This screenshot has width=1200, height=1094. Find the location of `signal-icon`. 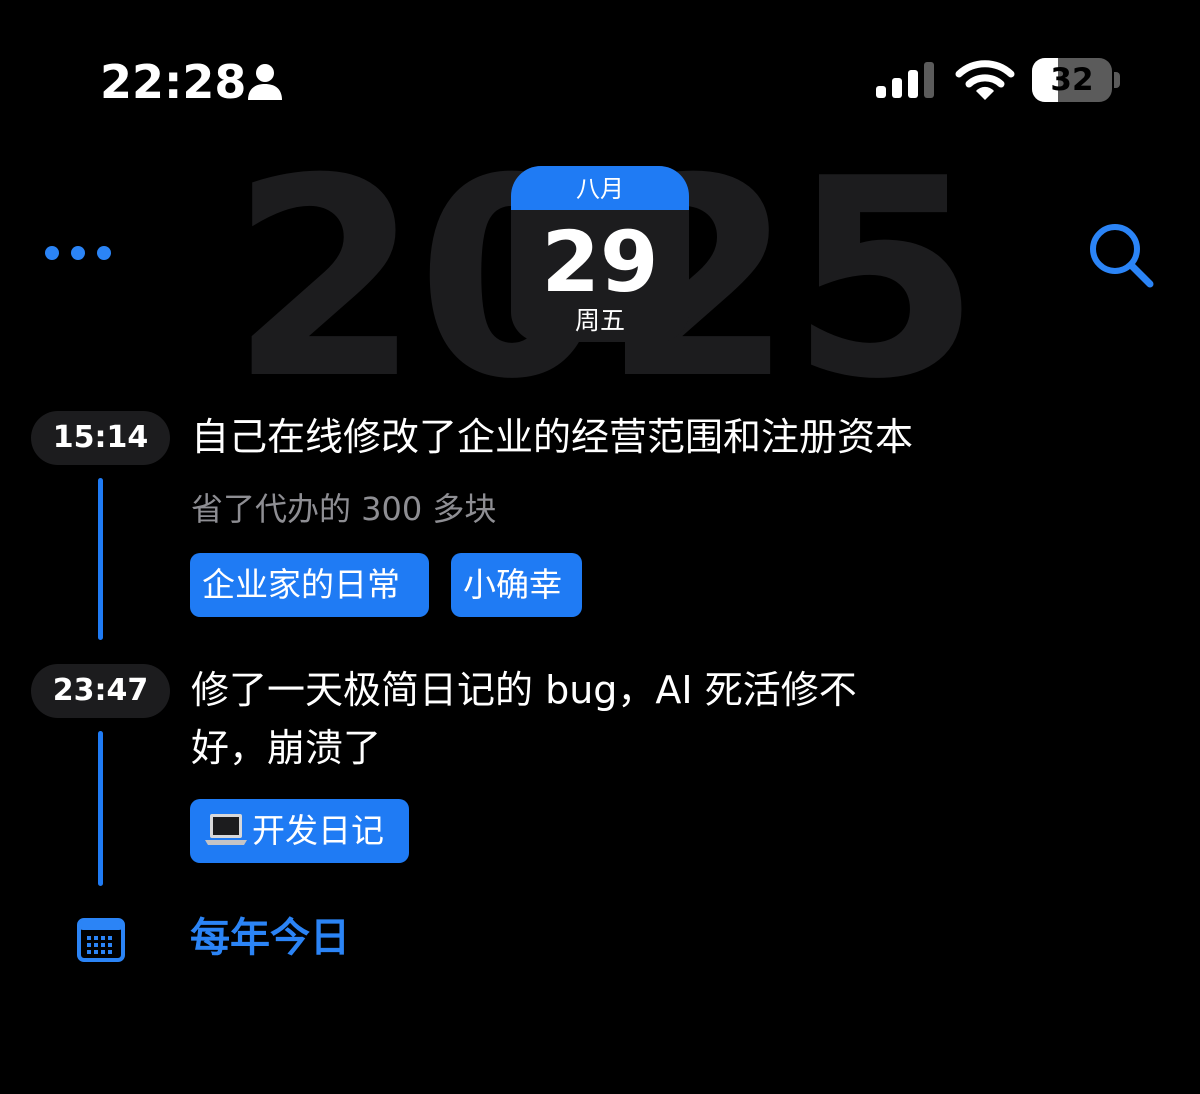

signal-icon is located at coordinates (905, 80).